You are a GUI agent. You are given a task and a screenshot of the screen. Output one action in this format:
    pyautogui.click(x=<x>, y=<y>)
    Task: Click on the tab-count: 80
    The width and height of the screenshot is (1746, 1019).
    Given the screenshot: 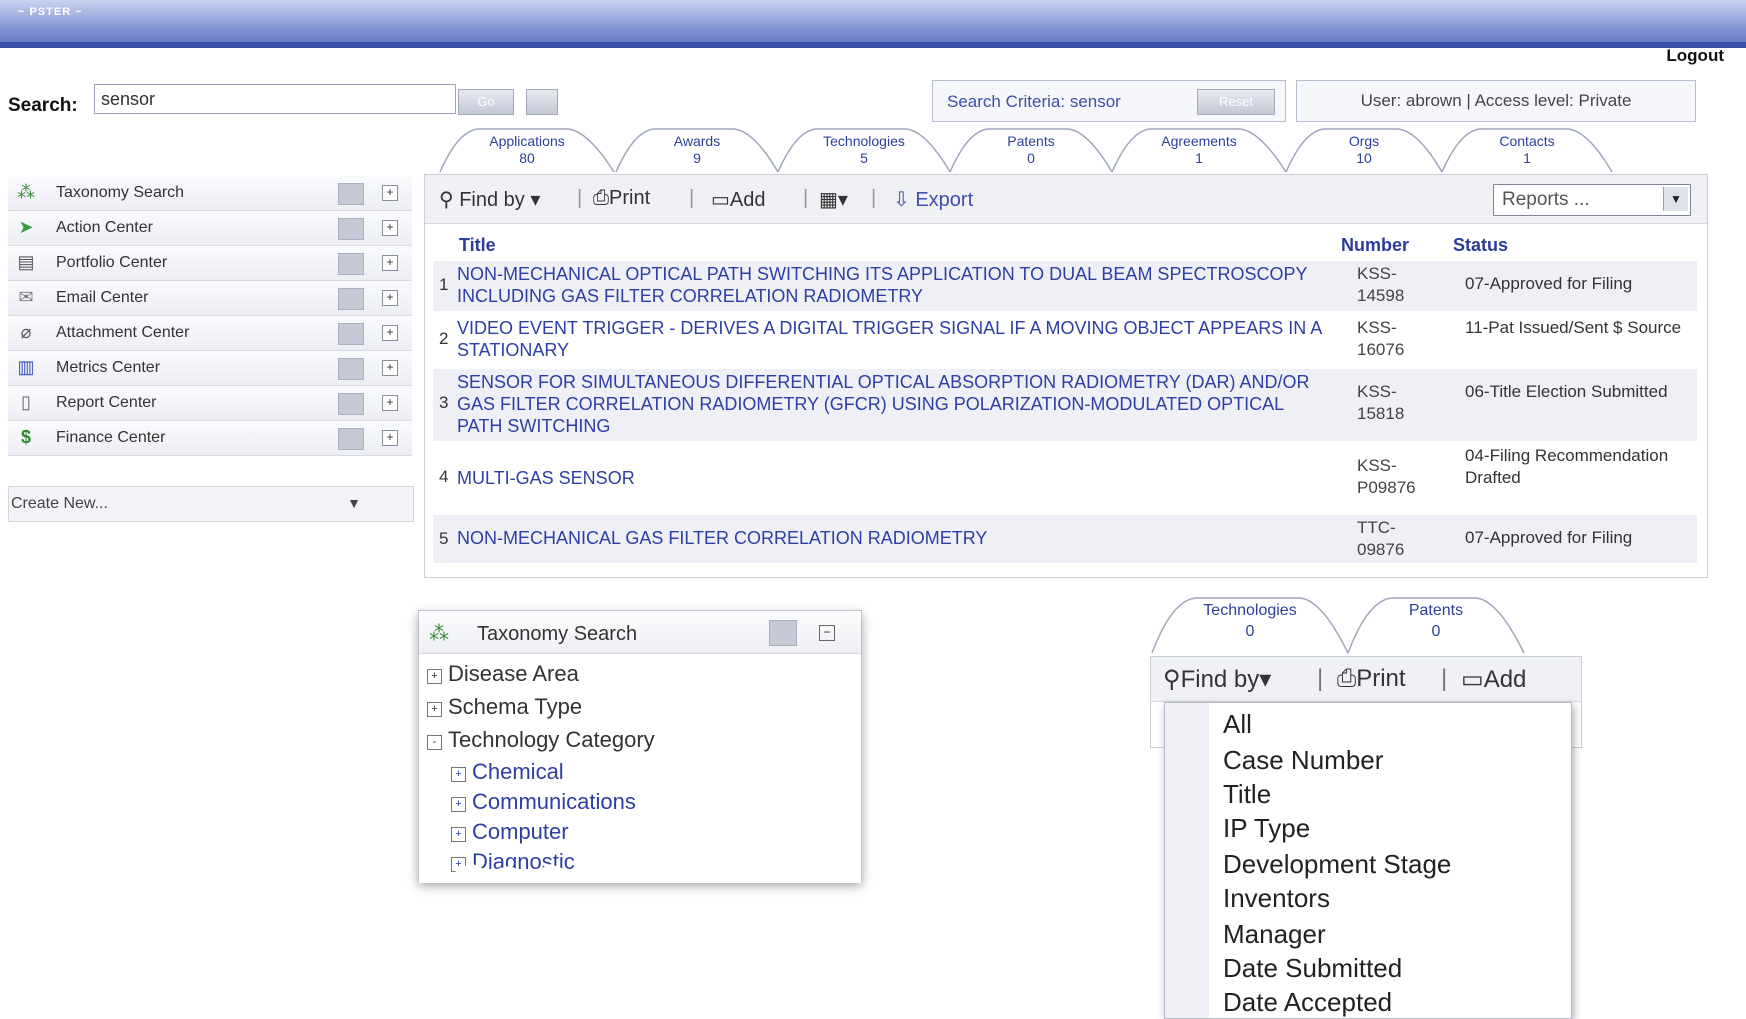 What is the action you would take?
    pyautogui.click(x=527, y=158)
    